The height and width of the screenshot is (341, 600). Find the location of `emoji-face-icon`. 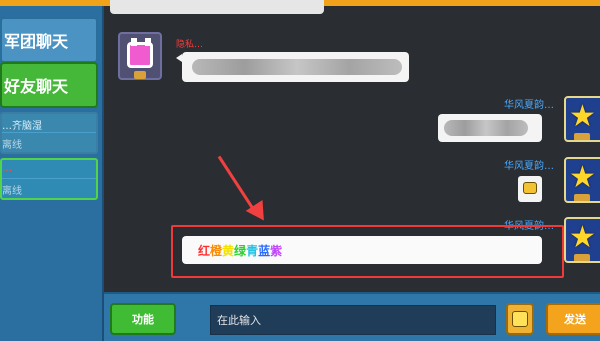

emoji-face-icon is located at coordinates (530, 188).